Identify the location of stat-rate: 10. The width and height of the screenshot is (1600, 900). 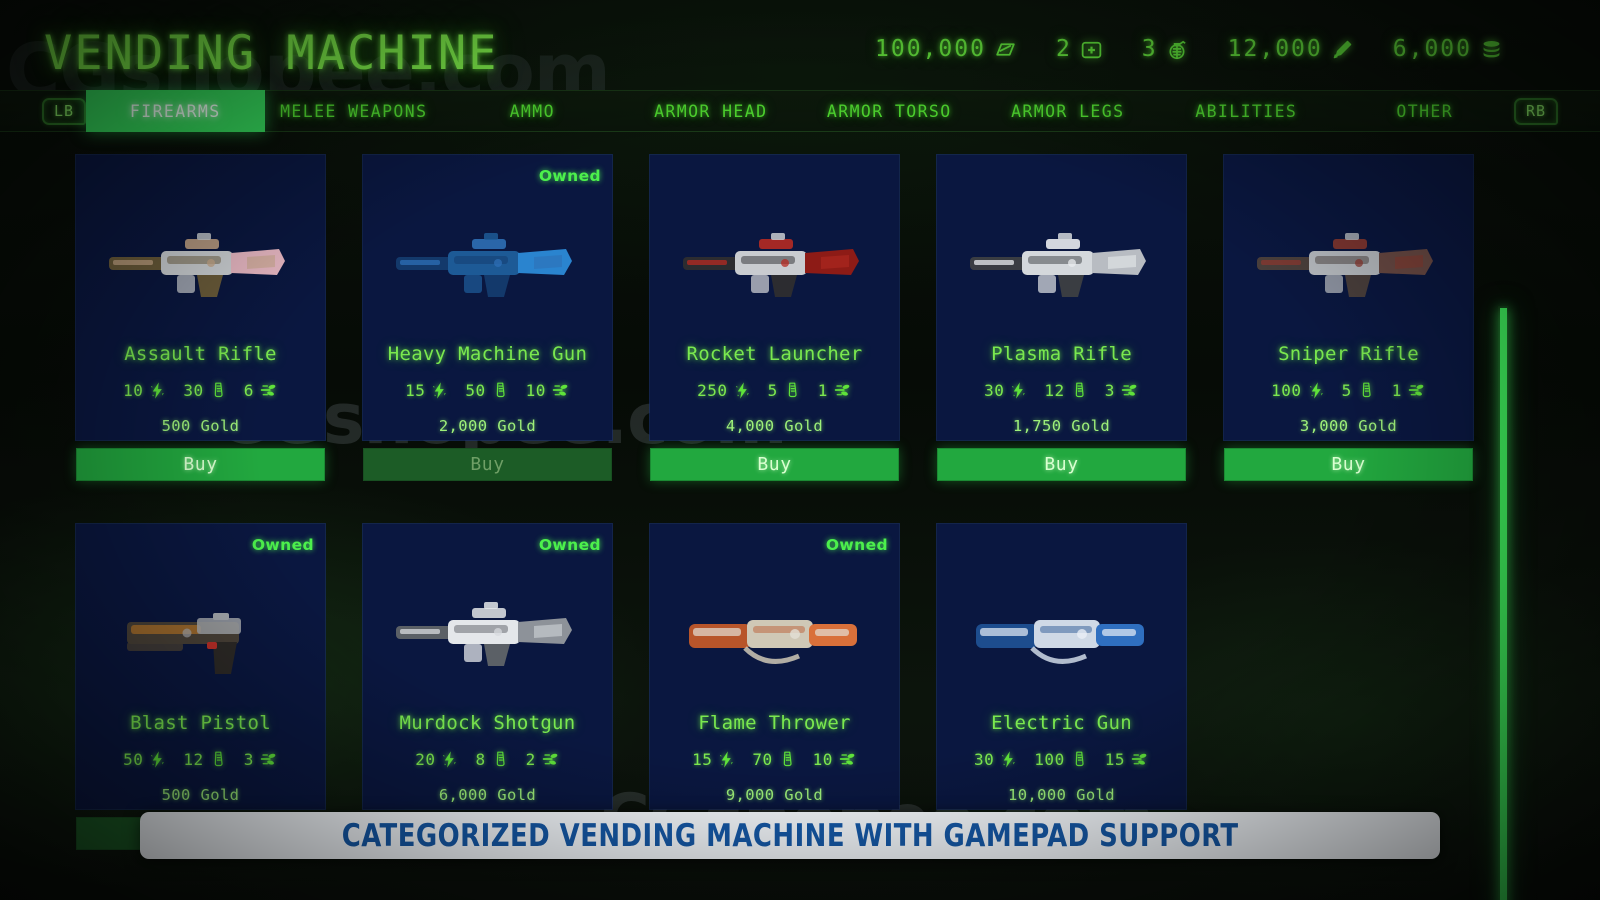
(548, 390).